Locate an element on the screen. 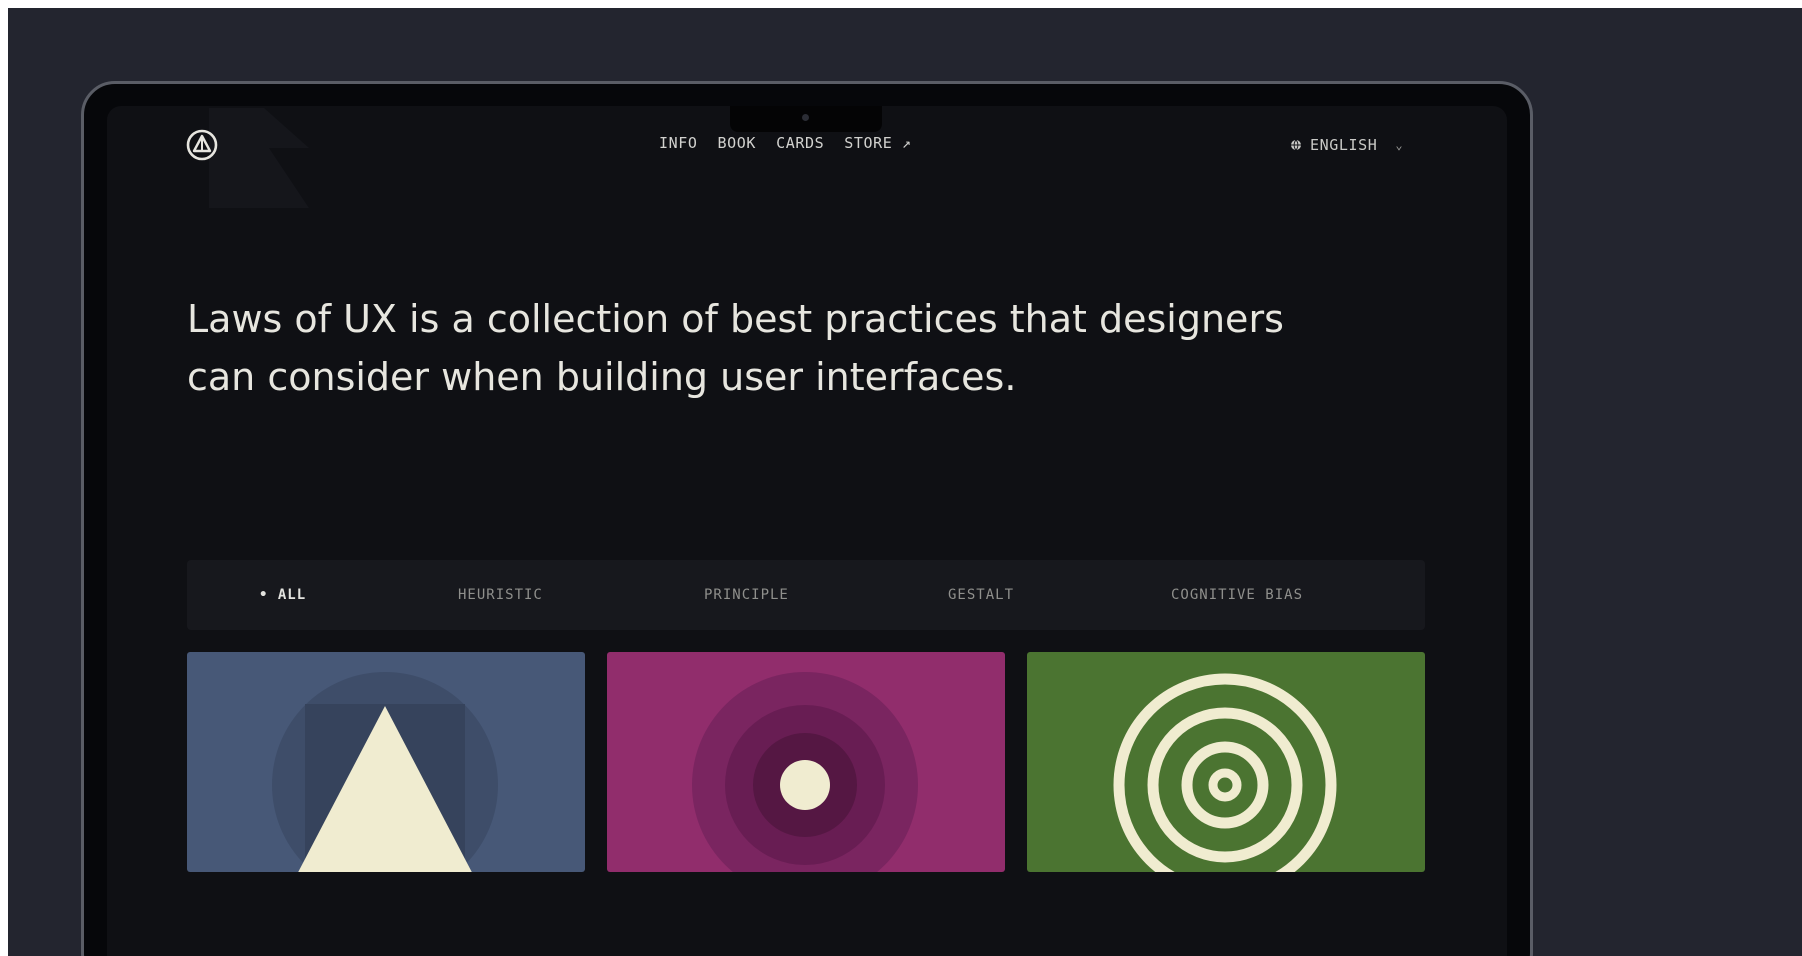 This screenshot has width=1802, height=956. nav-item-store: STORE ↗ is located at coordinates (877, 143).